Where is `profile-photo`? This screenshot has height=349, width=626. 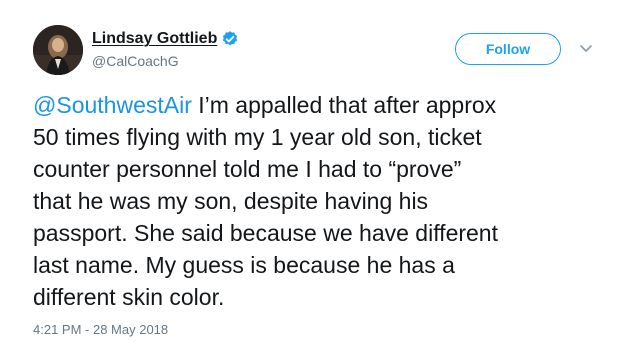
profile-photo is located at coordinates (58, 50).